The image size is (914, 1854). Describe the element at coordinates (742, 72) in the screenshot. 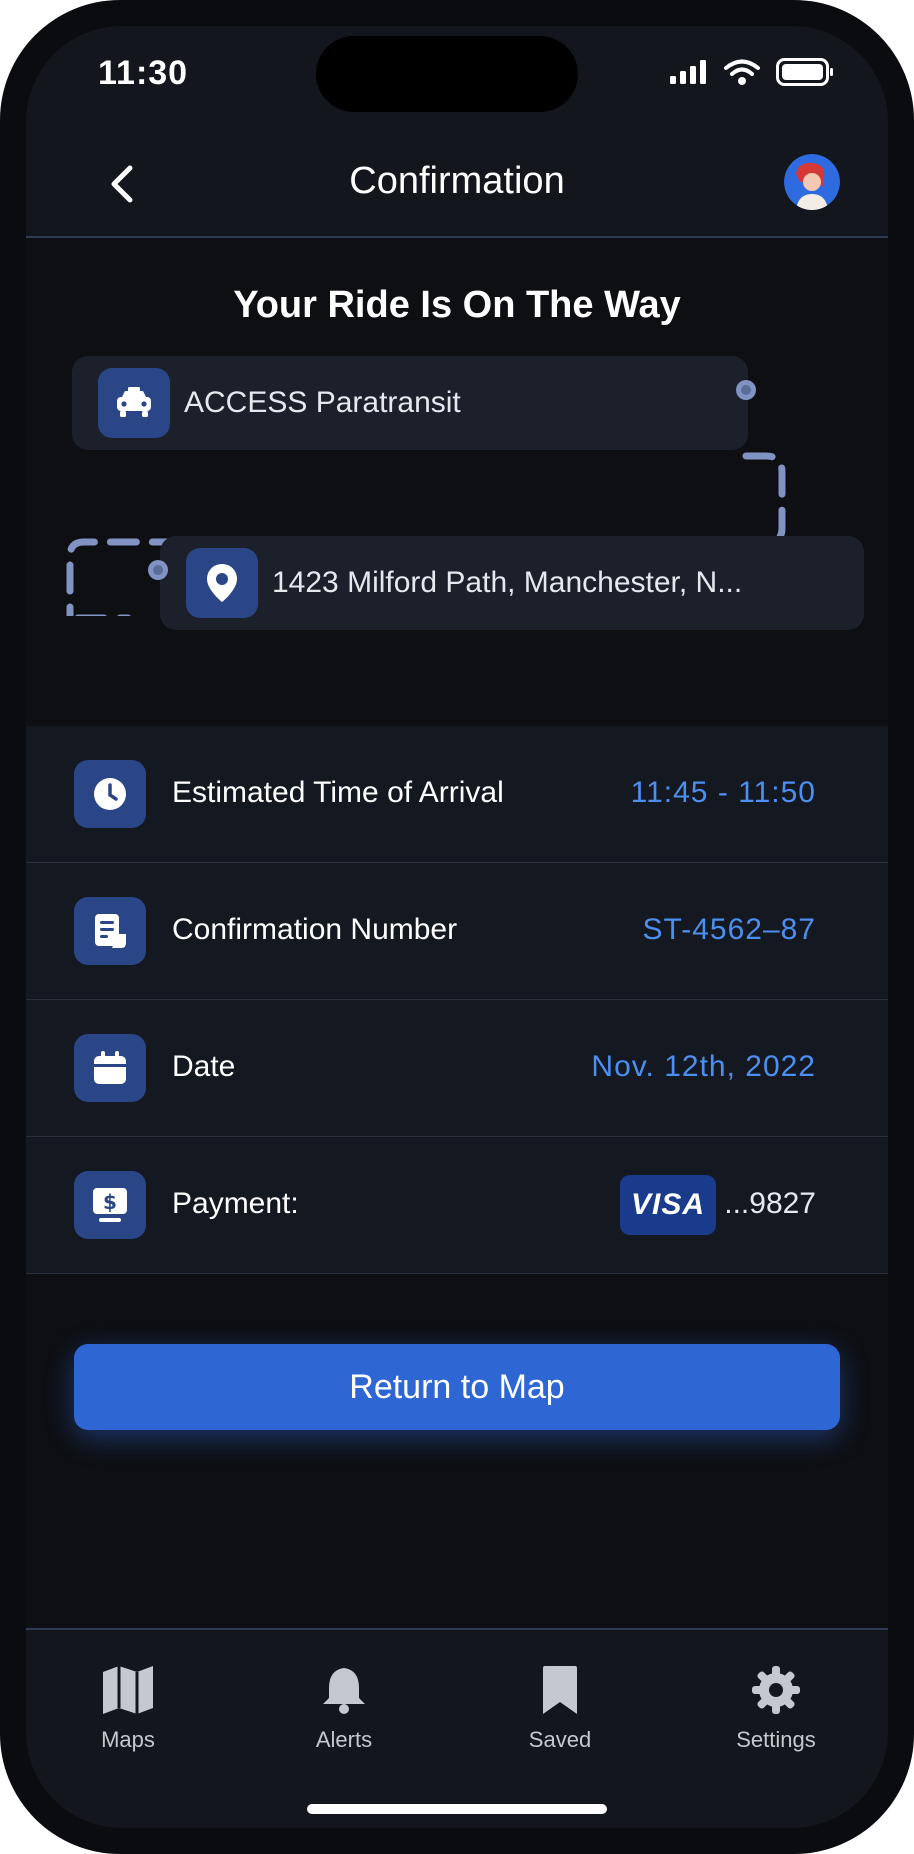

I see `wifi-icon` at that location.